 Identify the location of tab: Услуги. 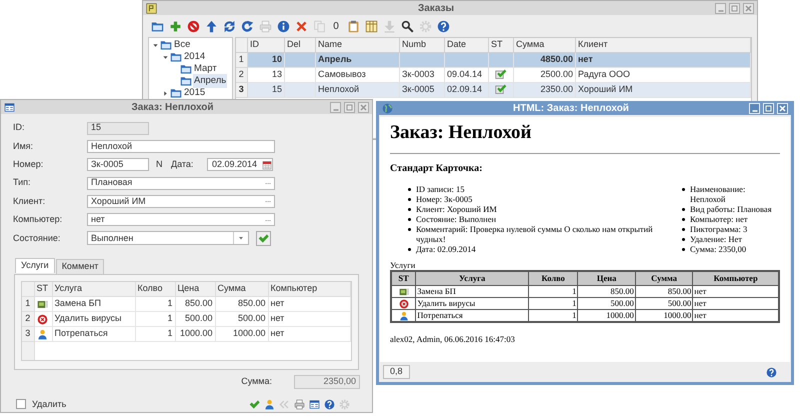
(35, 265).